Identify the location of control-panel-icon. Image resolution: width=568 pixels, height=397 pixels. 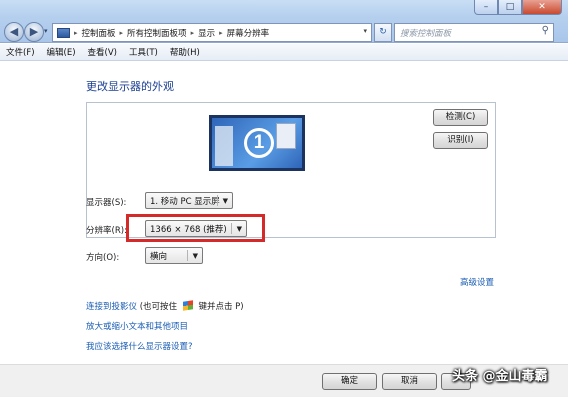
(63, 32).